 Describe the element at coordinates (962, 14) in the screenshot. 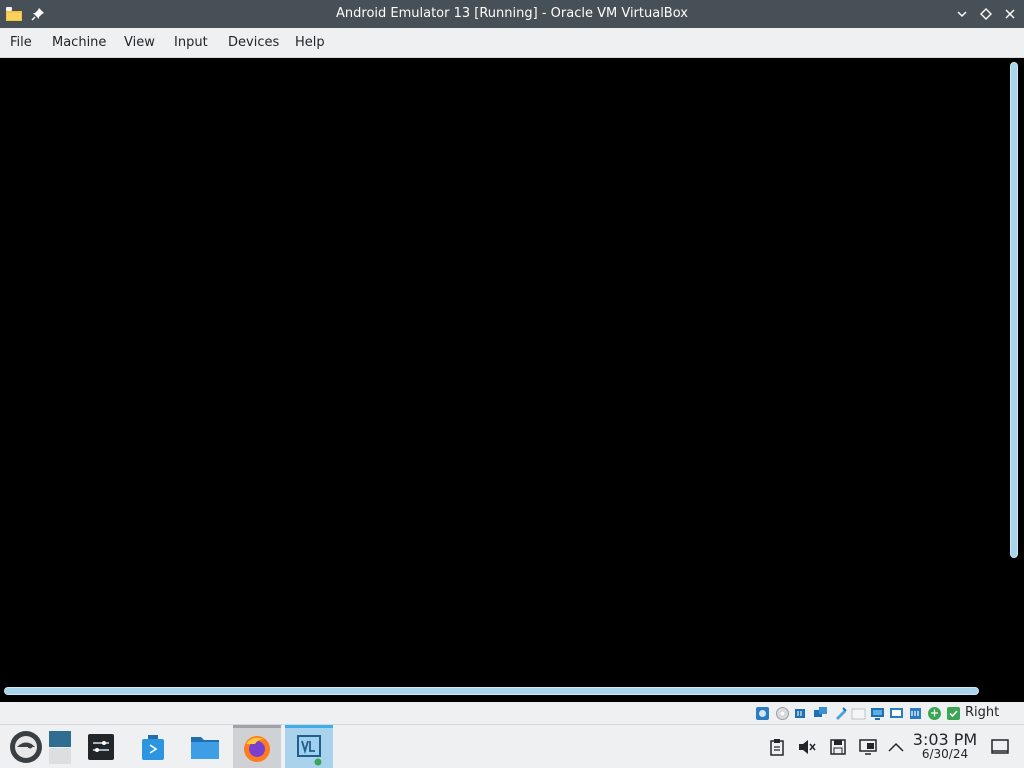

I see `minimize-icon` at that location.